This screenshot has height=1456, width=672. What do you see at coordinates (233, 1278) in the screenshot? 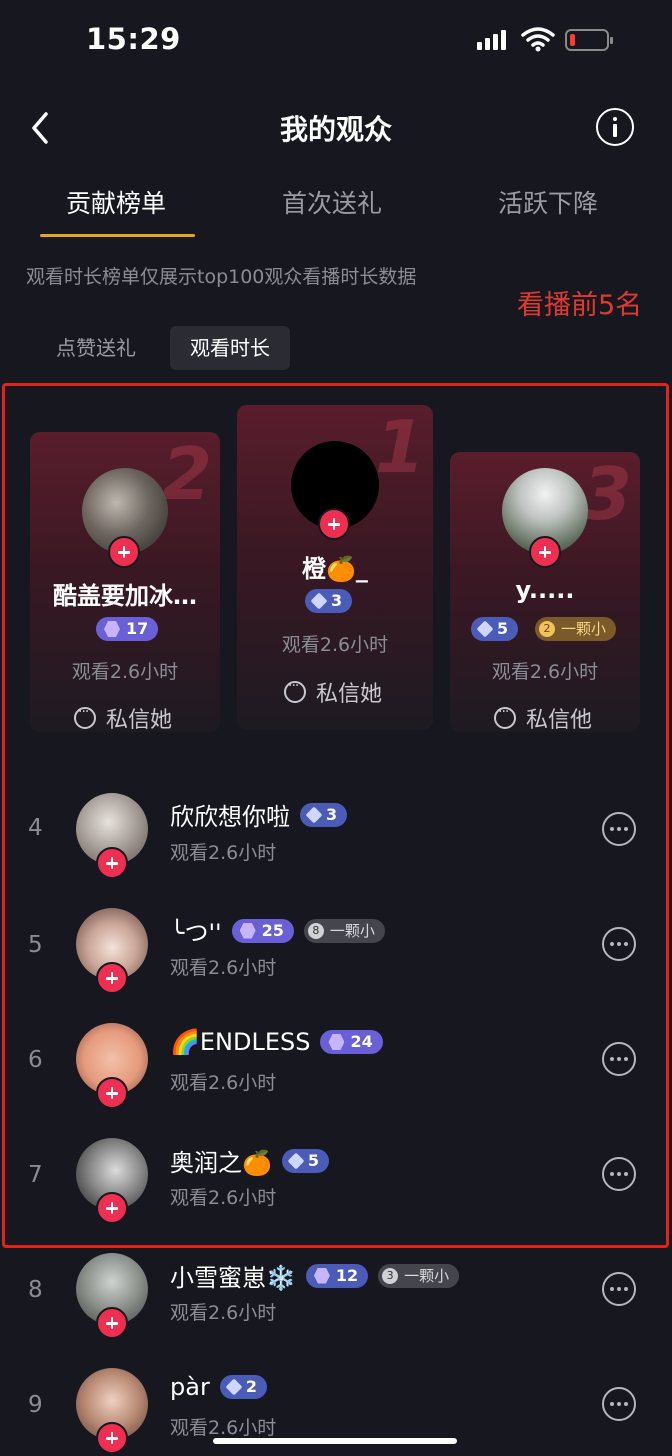
I see `viewer-name: 小雪蜜崽❄️` at bounding box center [233, 1278].